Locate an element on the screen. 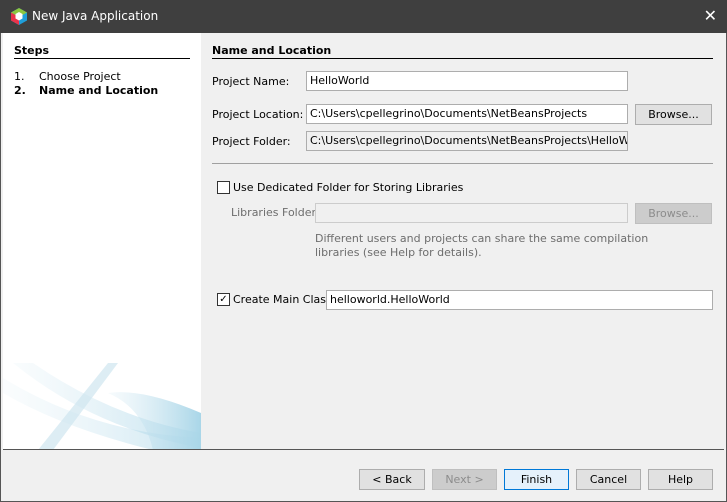 The image size is (727, 502). section-underline is located at coordinates (462, 58).